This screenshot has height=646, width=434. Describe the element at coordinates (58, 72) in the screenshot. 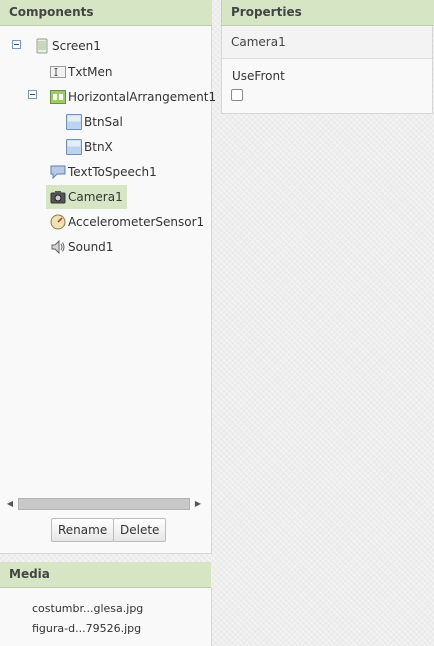

I see `textbox-icon` at that location.